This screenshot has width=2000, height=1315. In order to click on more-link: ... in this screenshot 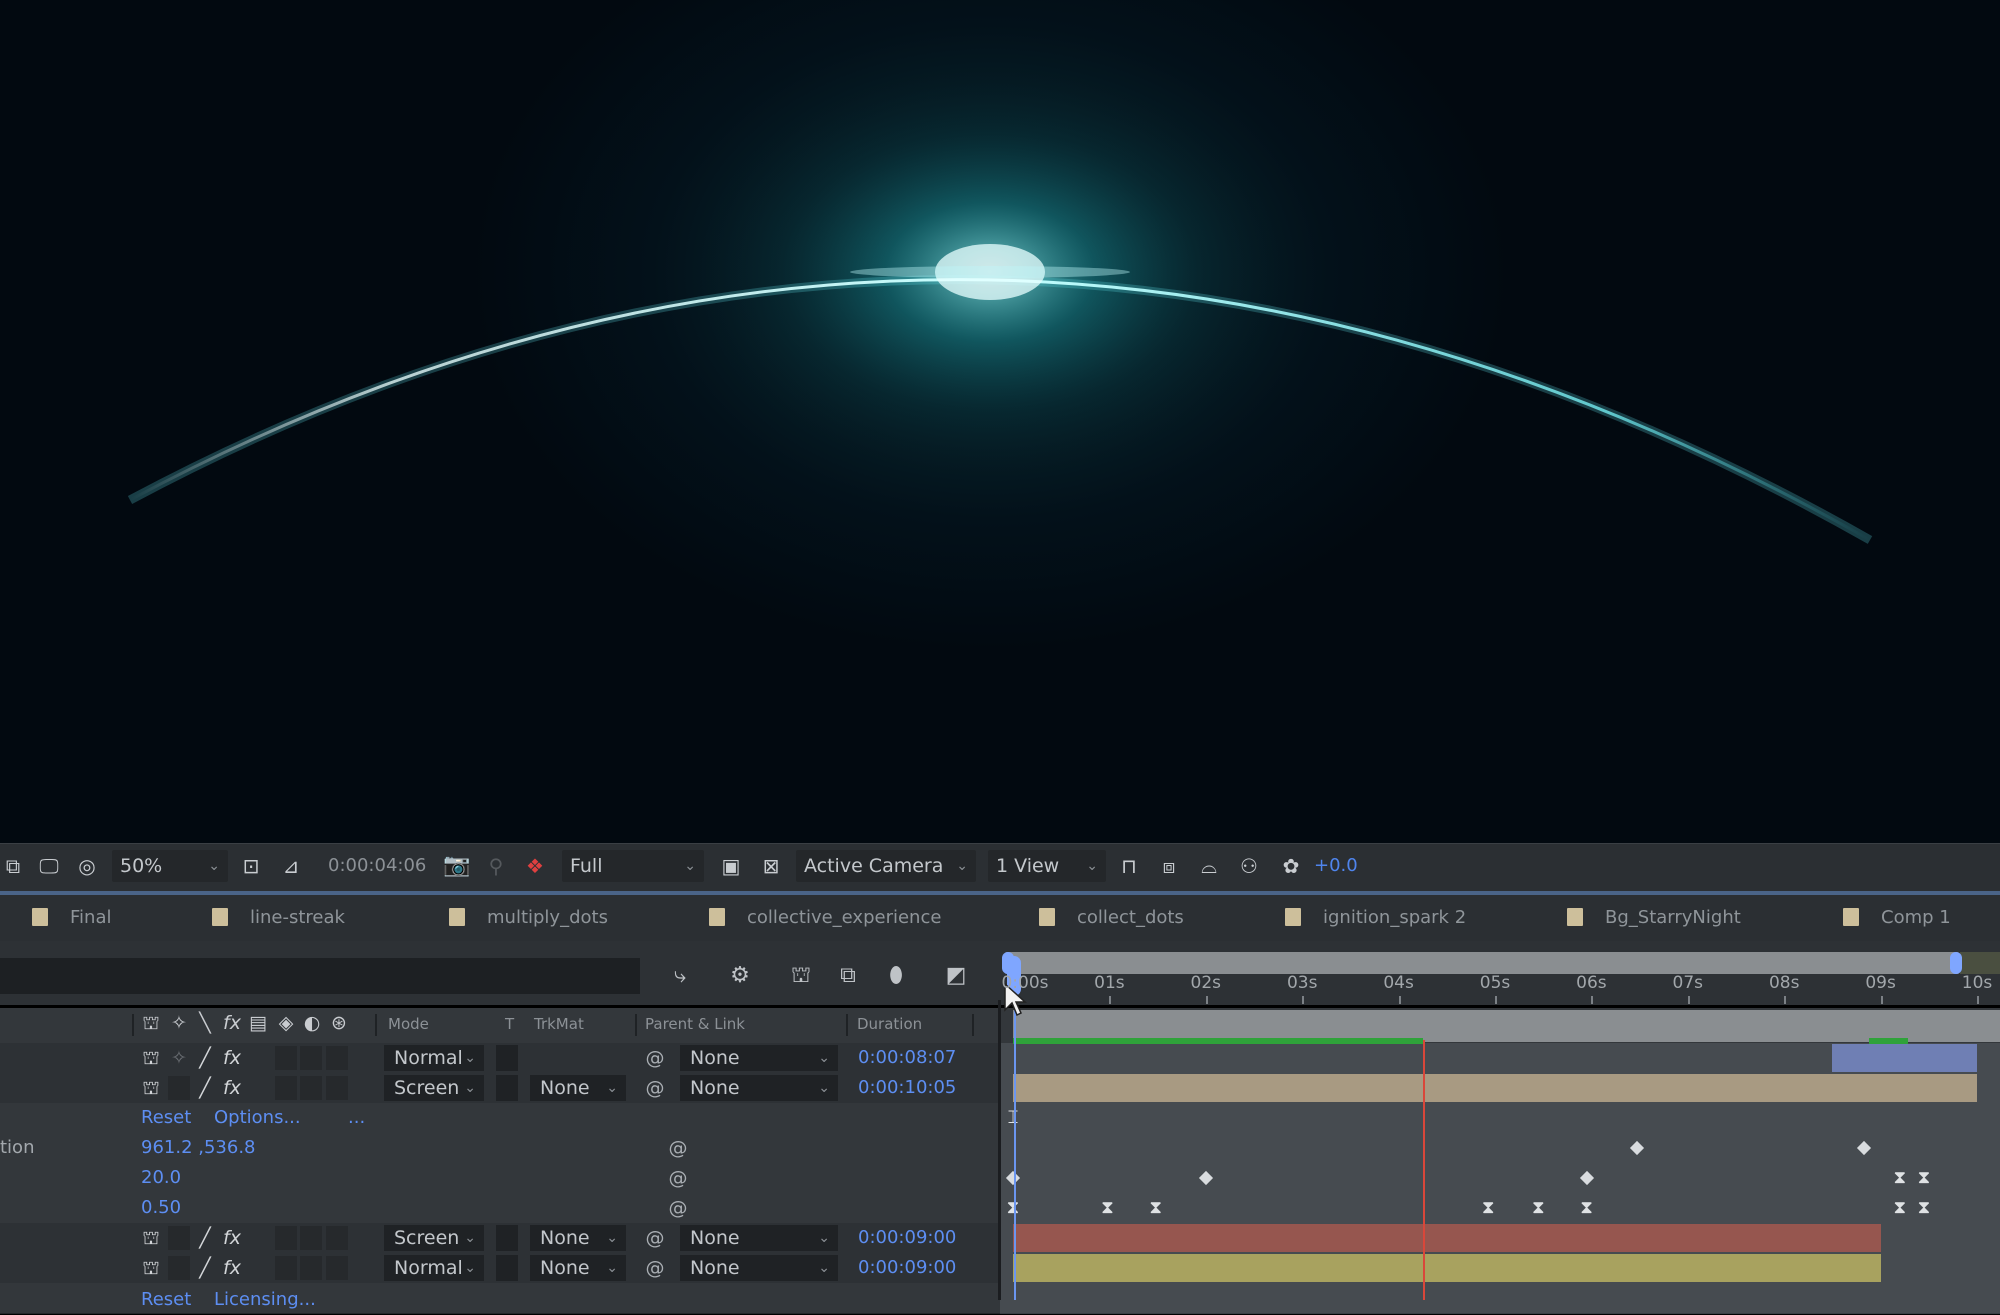, I will do `click(356, 1118)`.